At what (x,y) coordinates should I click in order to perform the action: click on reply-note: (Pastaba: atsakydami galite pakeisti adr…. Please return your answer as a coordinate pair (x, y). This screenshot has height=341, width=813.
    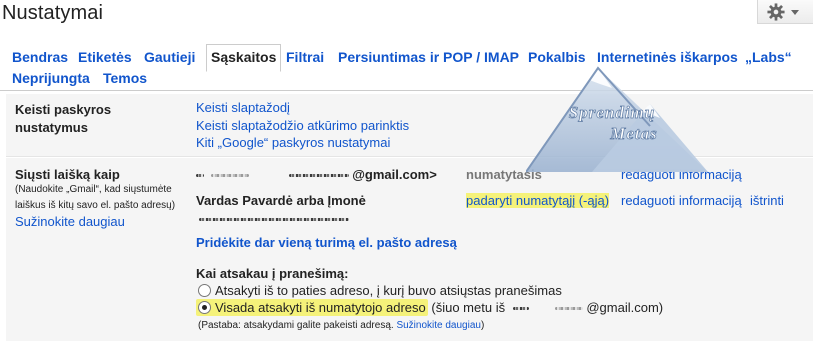
    Looking at the image, I should click on (341, 325).